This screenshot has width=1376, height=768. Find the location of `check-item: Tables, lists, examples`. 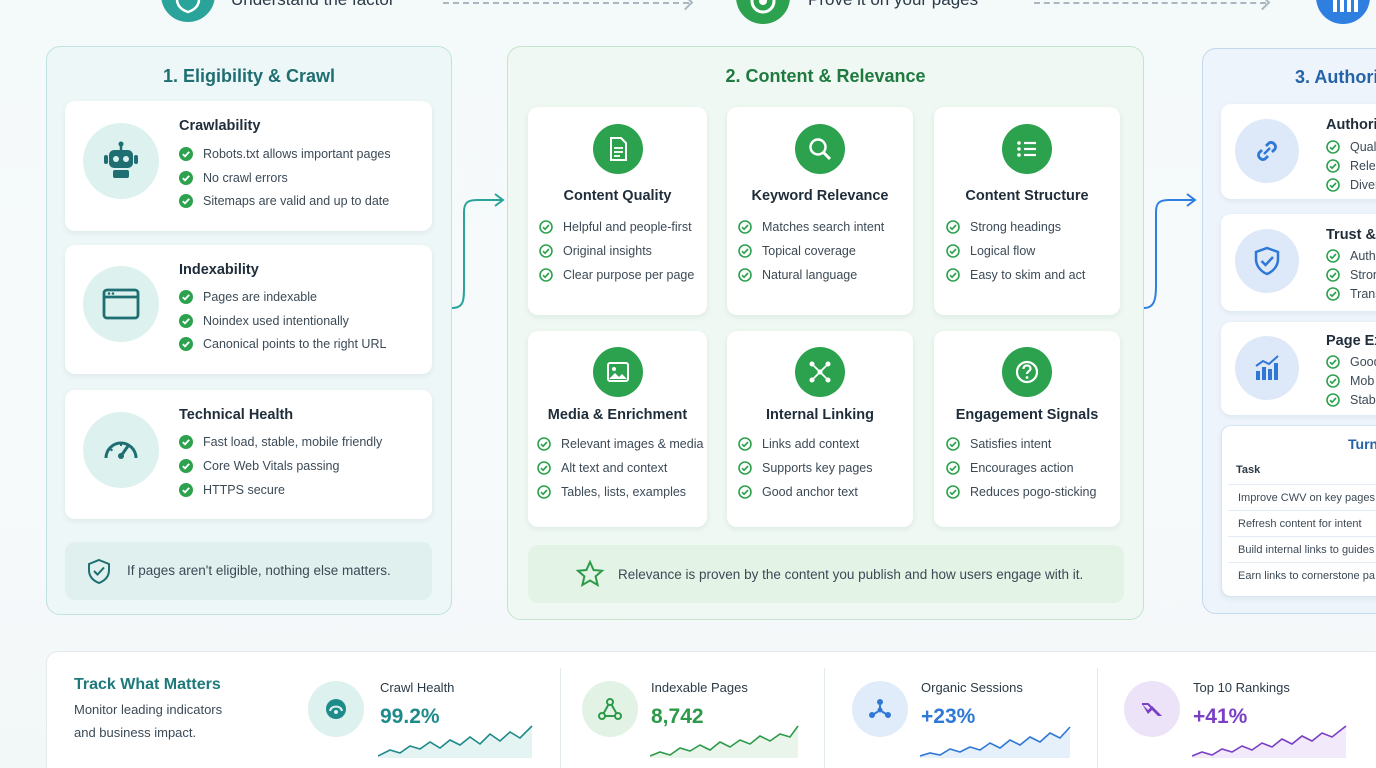

check-item: Tables, lists, examples is located at coordinates (611, 492).